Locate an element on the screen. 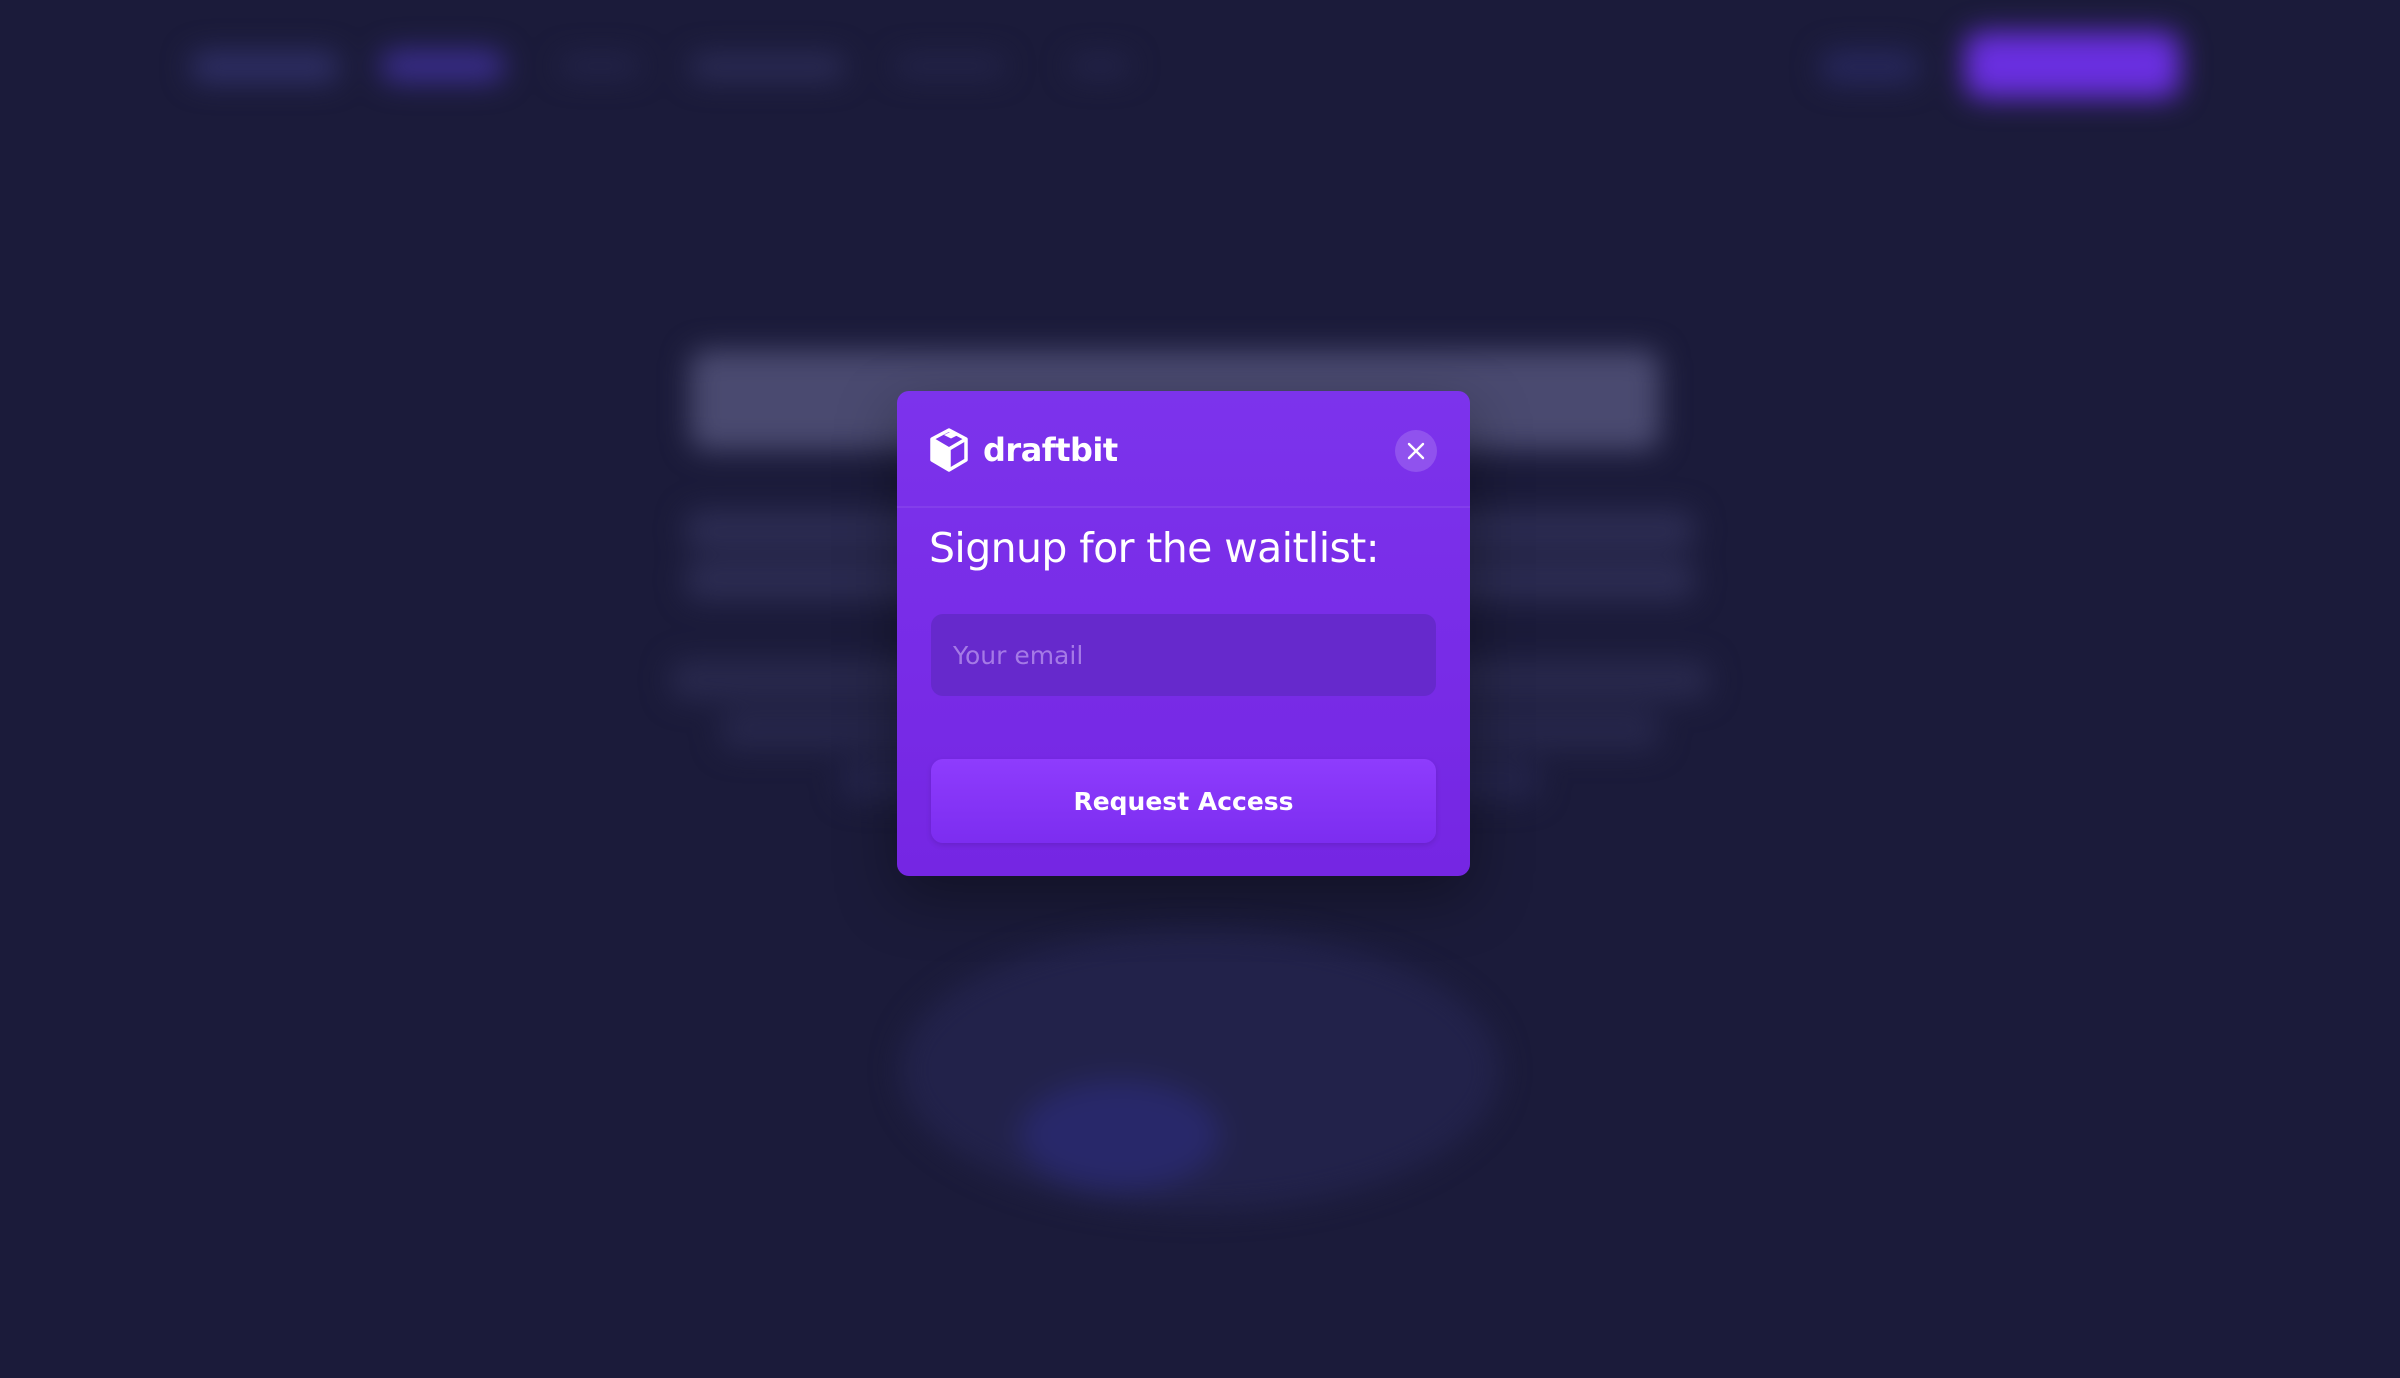 The width and height of the screenshot is (2400, 1378). nav-logo-placeholder is located at coordinates (265, 67).